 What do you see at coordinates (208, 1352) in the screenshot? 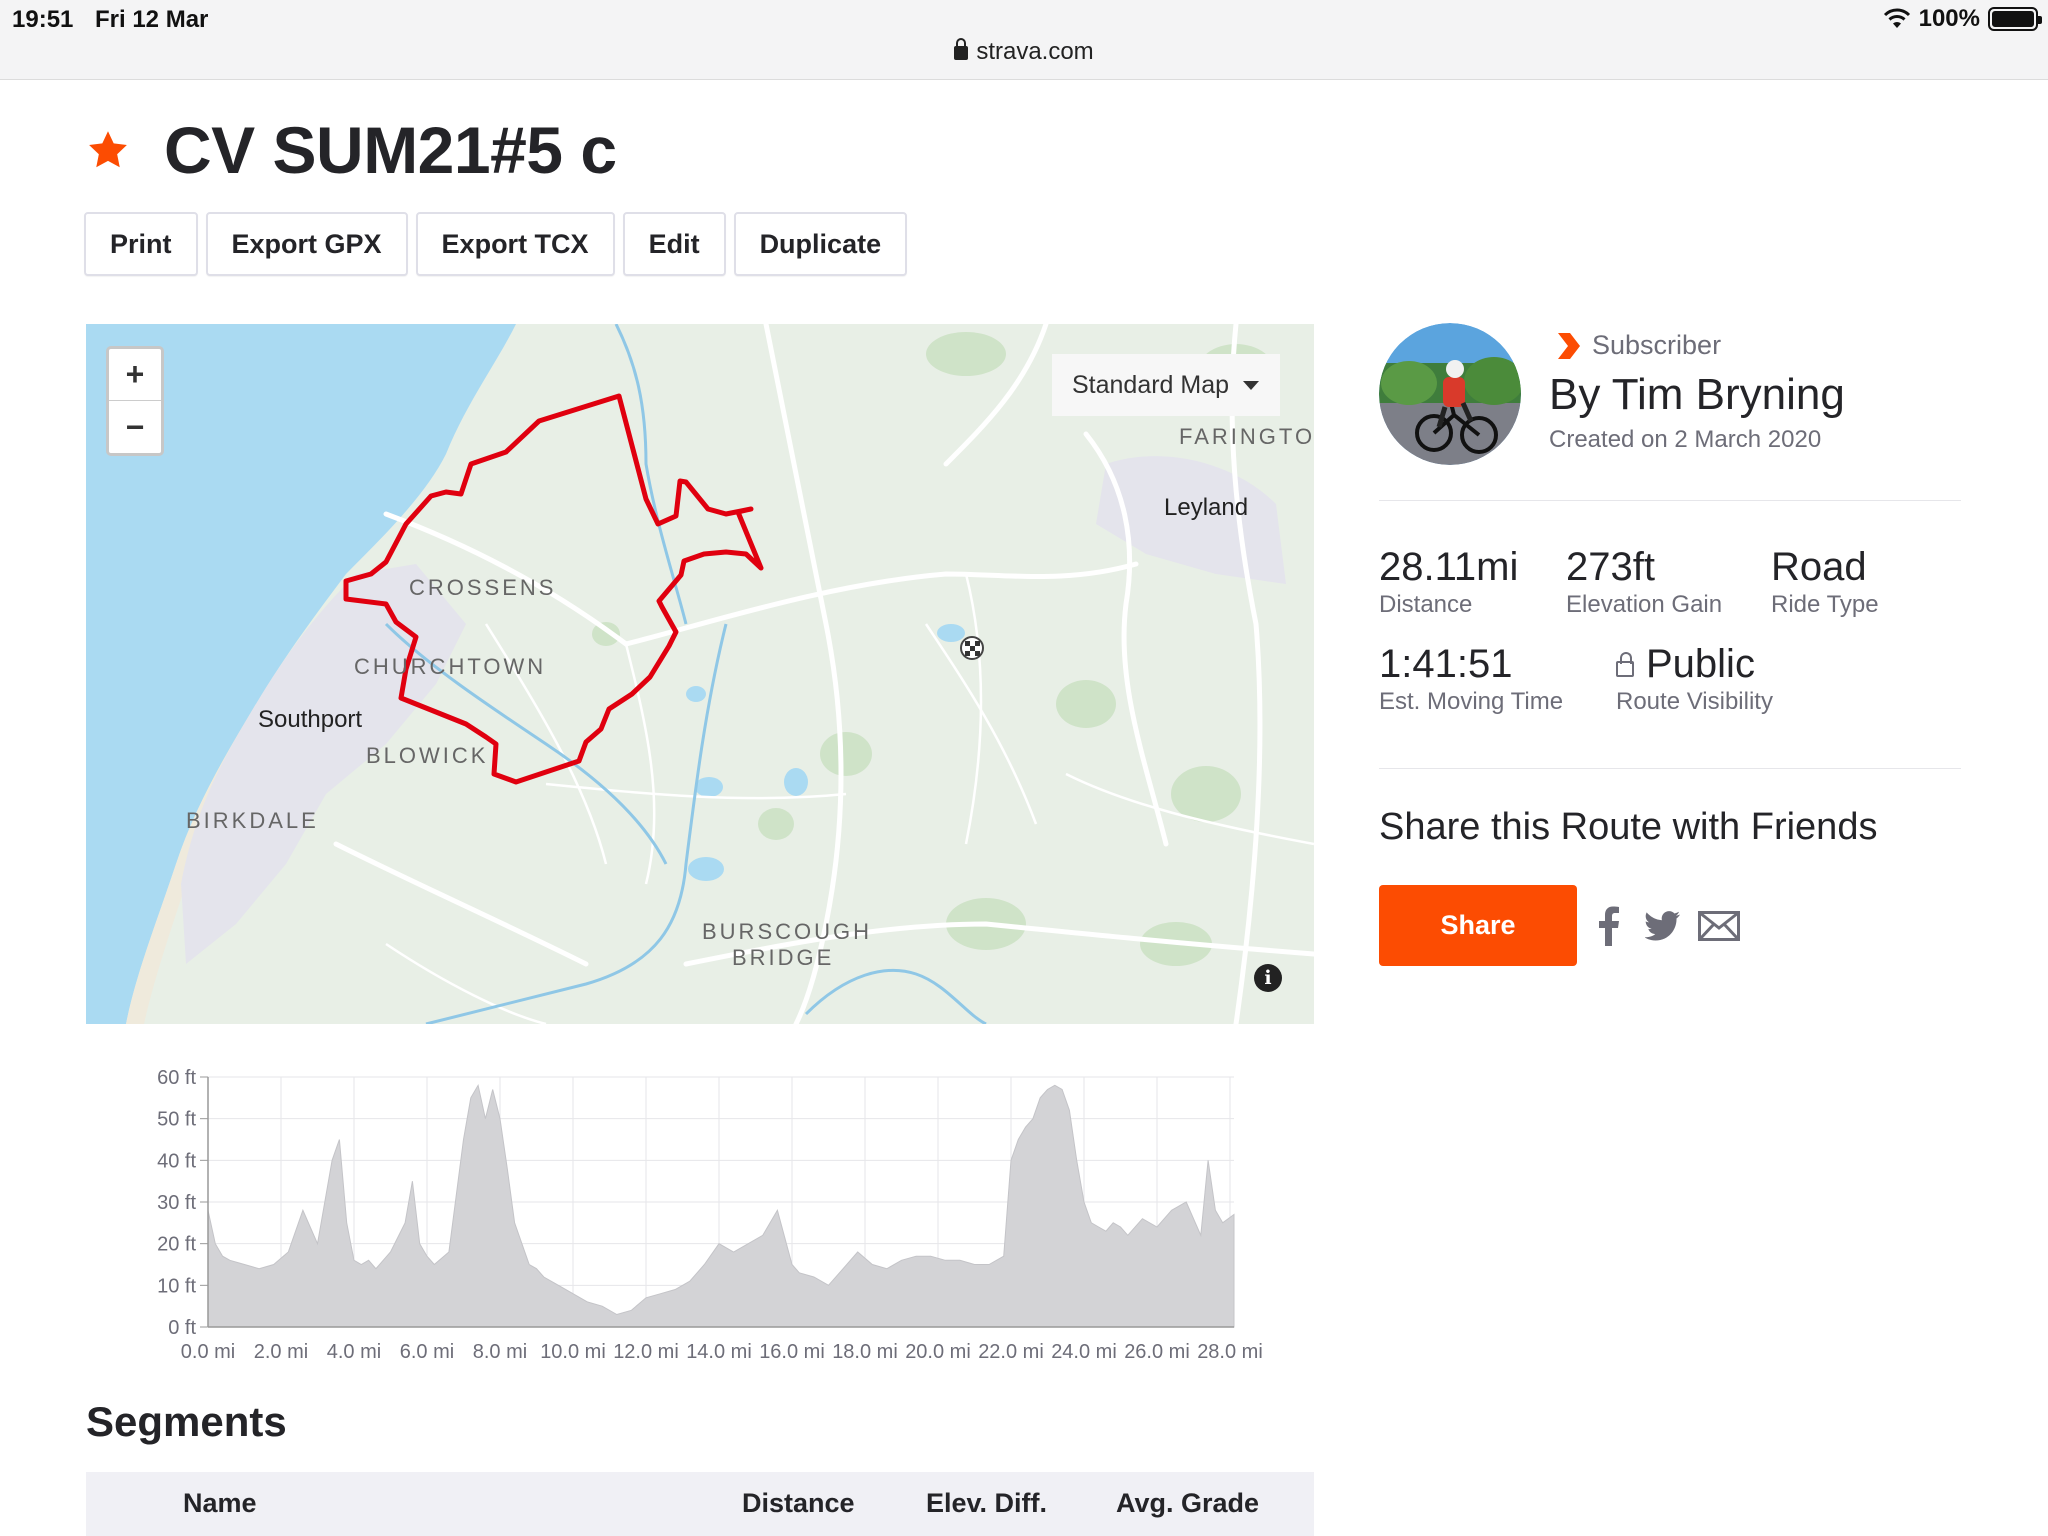
I see `x-tick-label: 0.0 mi` at bounding box center [208, 1352].